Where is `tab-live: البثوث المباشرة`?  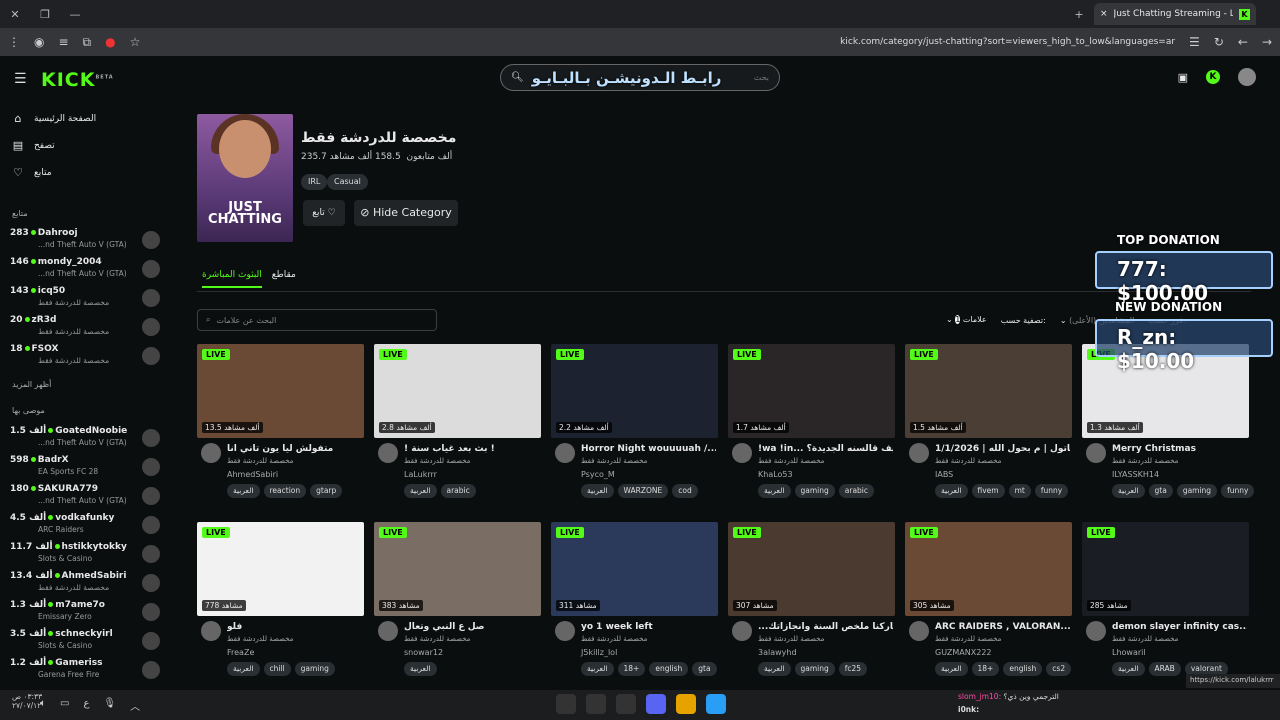
tab-live: البثوث المباشرة is located at coordinates (232, 279).